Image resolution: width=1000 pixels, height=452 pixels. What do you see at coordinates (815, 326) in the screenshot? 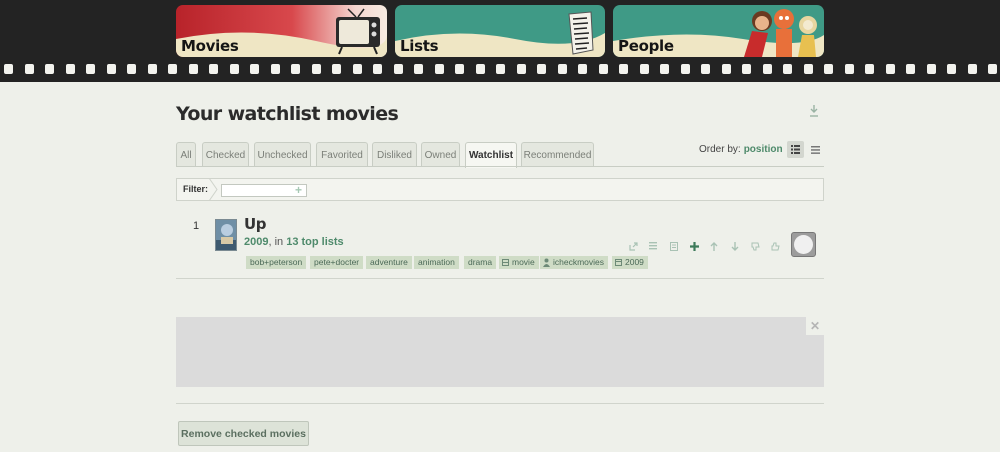
I see `close-icon: ✕` at bounding box center [815, 326].